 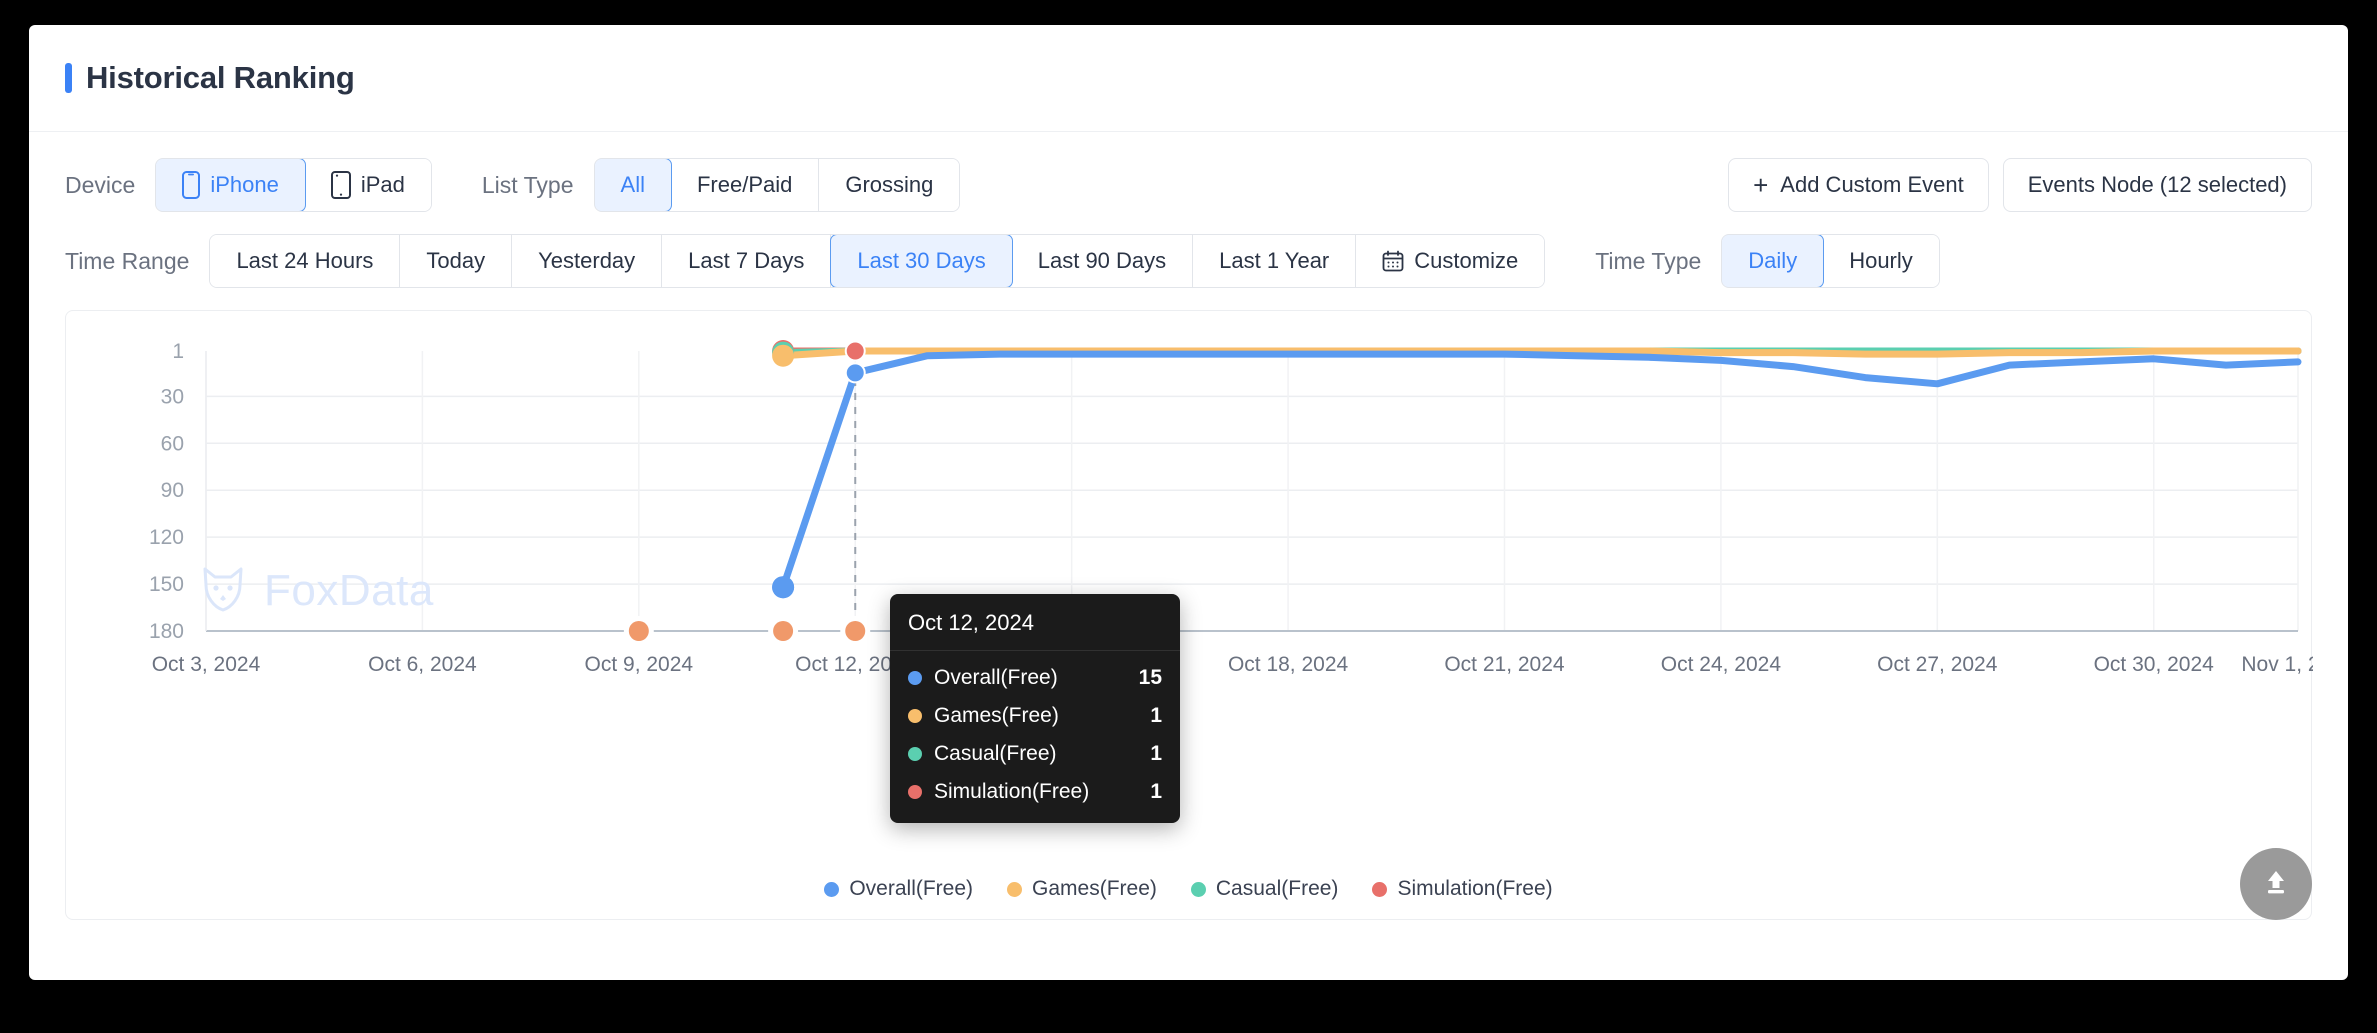 I want to click on time-range-option-last-90-days-label: Last 90 Days, so click(x=1102, y=260).